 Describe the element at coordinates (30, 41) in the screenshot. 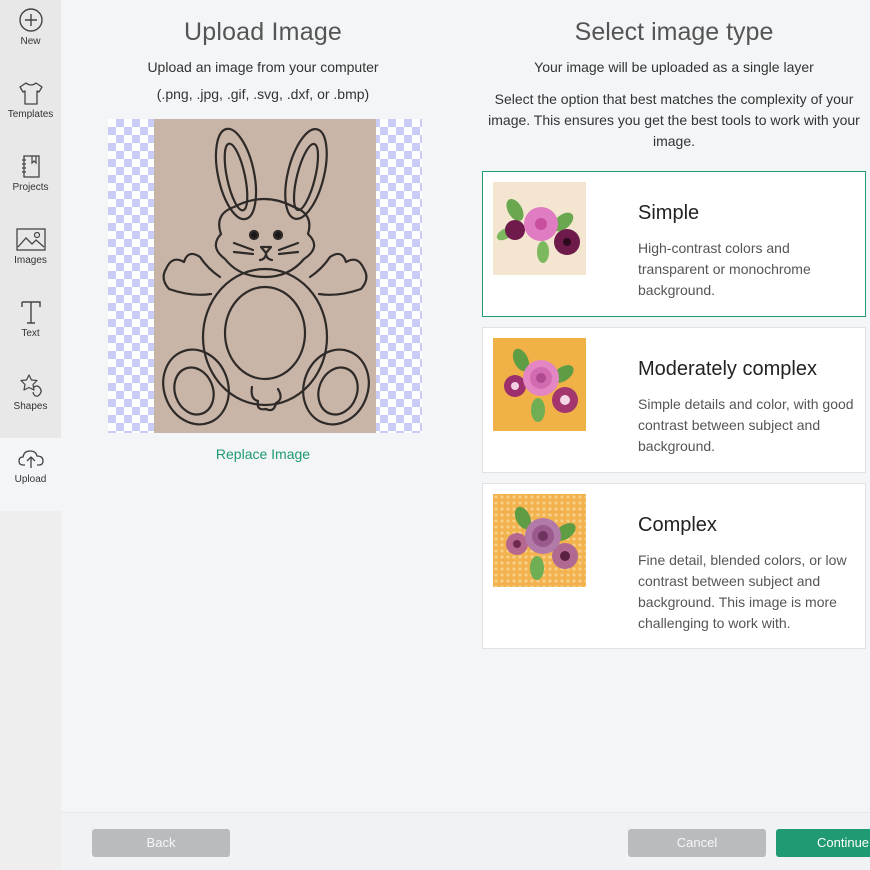

I see `sidebar-item-label: New` at that location.